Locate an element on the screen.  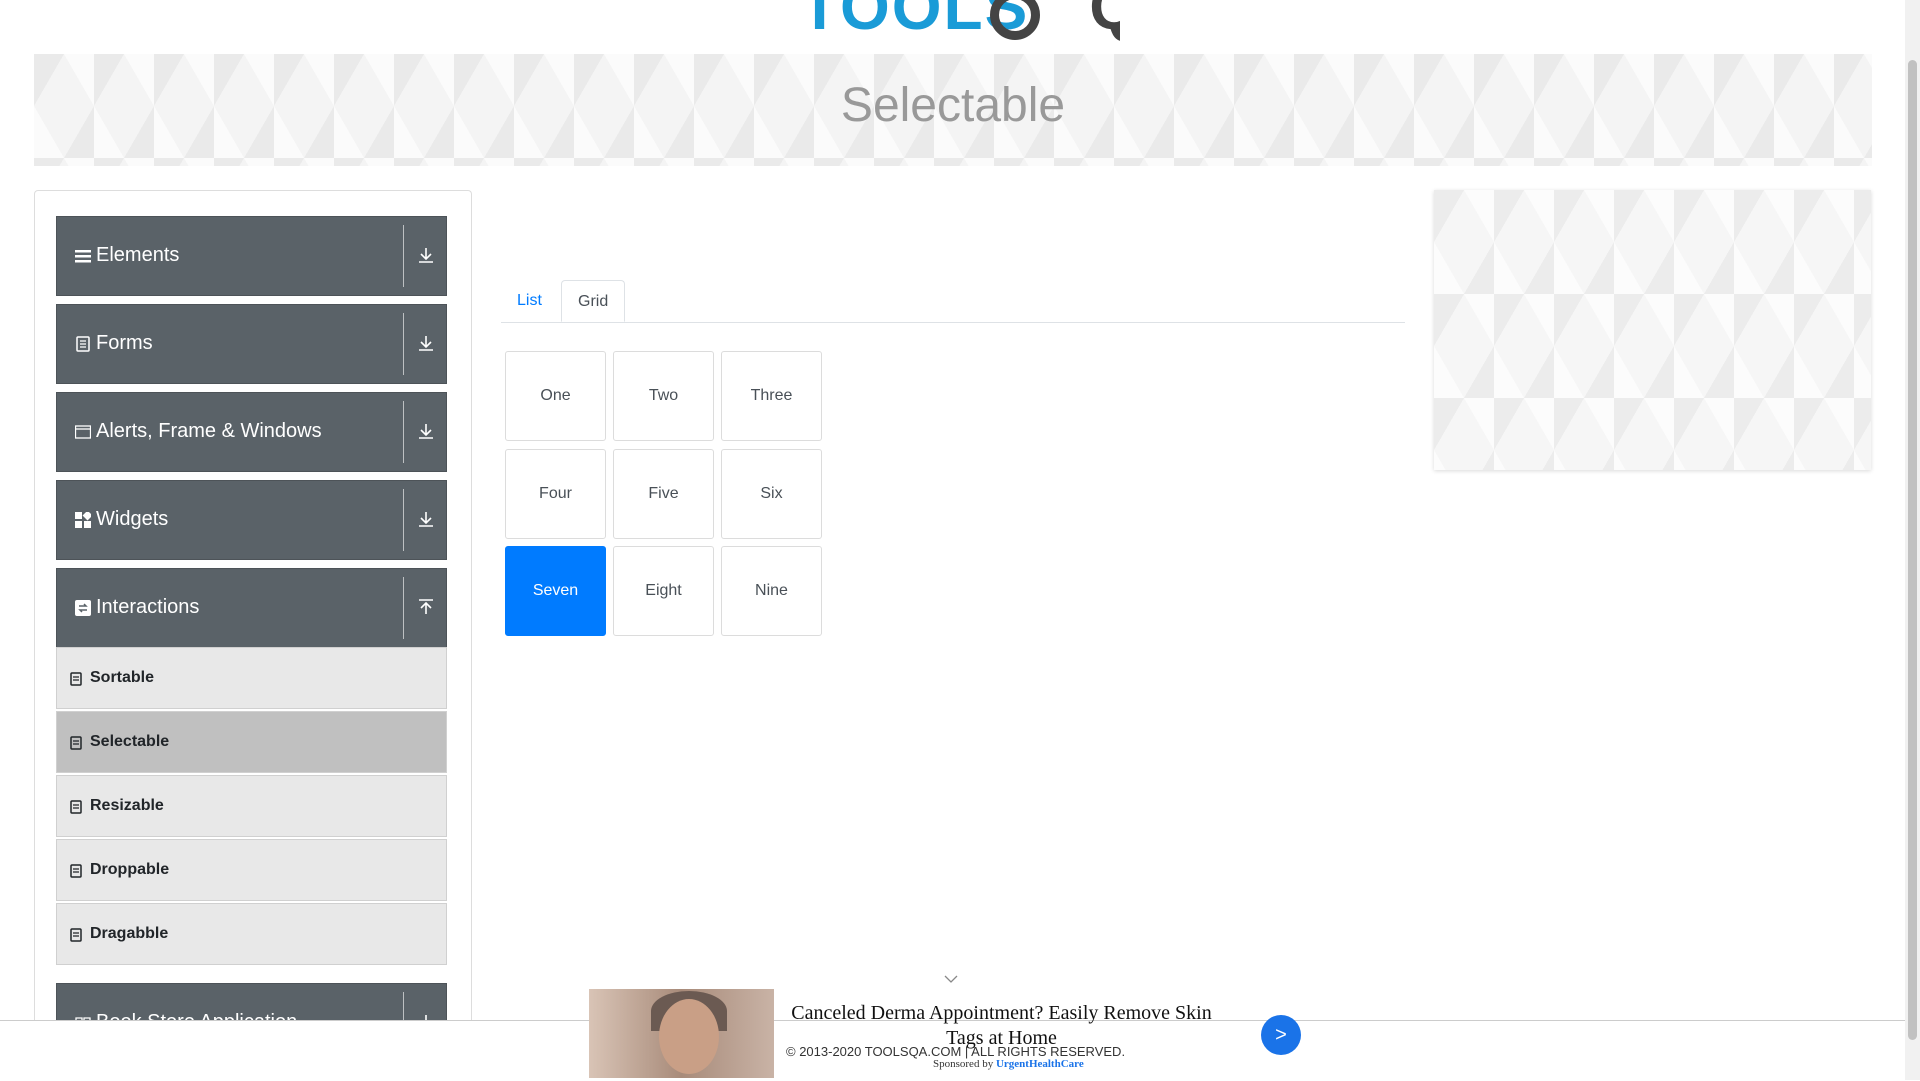
grid-cell-selected: Seven is located at coordinates (555, 591).